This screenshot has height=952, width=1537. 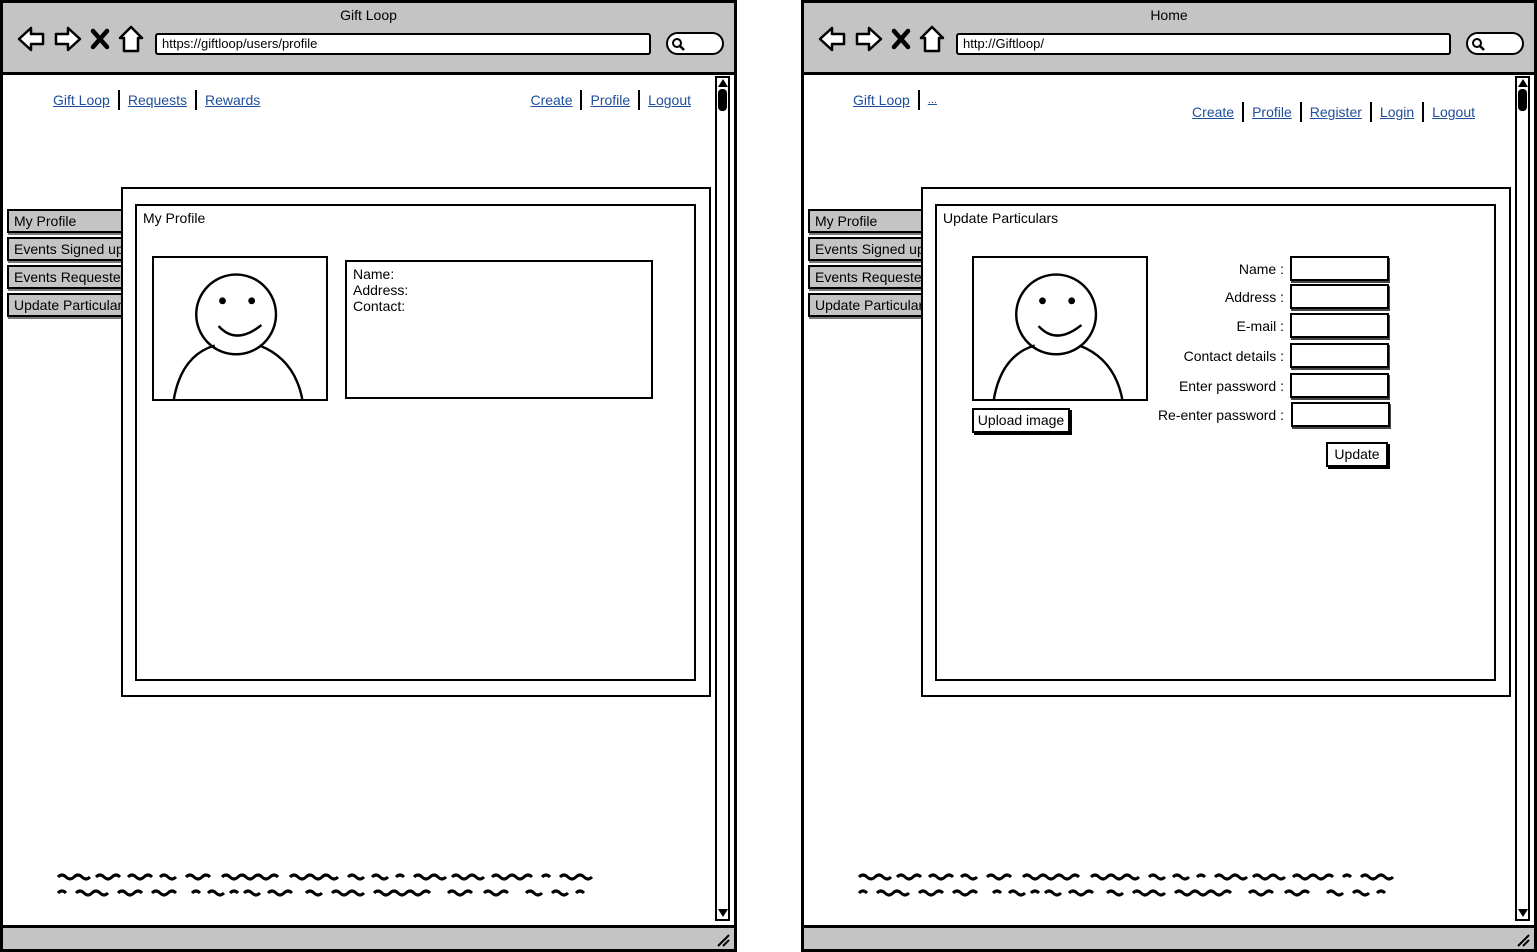 What do you see at coordinates (1339, 385) in the screenshot?
I see `enter-password-field` at bounding box center [1339, 385].